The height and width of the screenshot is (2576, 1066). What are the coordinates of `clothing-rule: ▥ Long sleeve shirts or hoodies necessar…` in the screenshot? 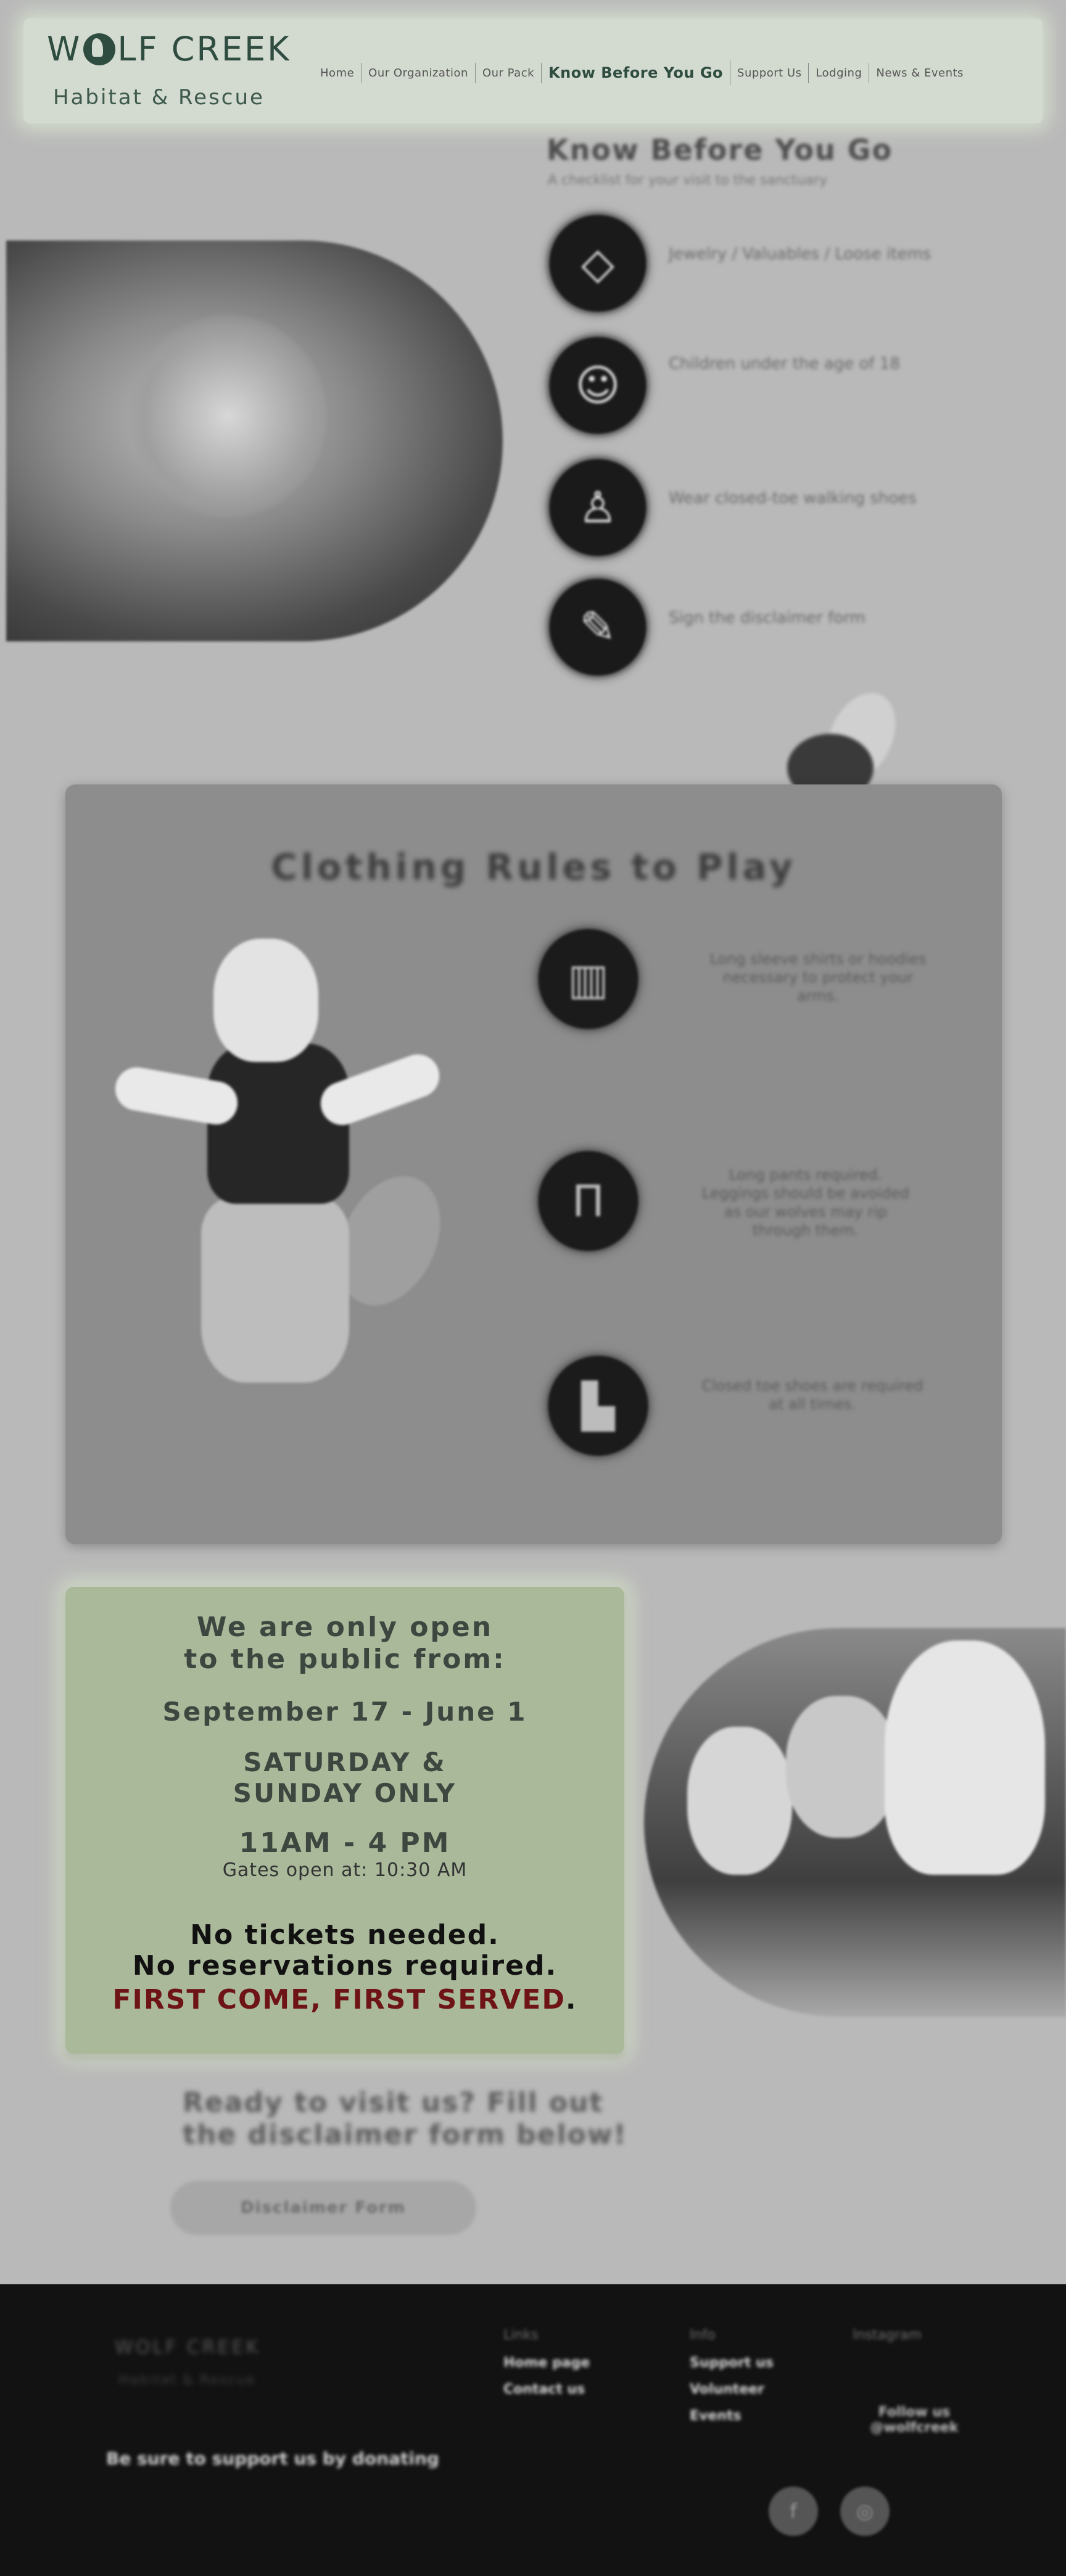 It's located at (800, 983).